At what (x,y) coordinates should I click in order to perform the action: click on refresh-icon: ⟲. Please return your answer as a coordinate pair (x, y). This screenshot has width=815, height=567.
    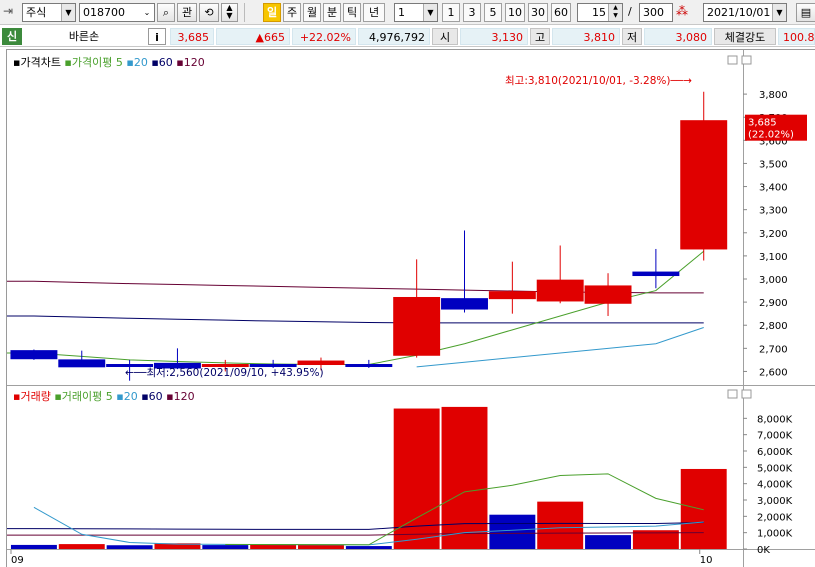
    Looking at the image, I should click on (209, 12).